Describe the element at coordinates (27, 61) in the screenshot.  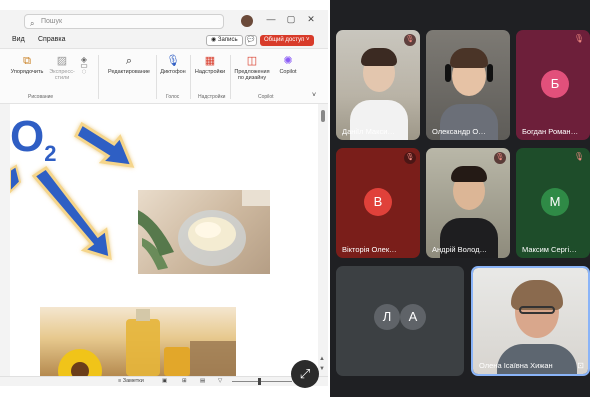
I see `arrange-icon: ⧉` at that location.